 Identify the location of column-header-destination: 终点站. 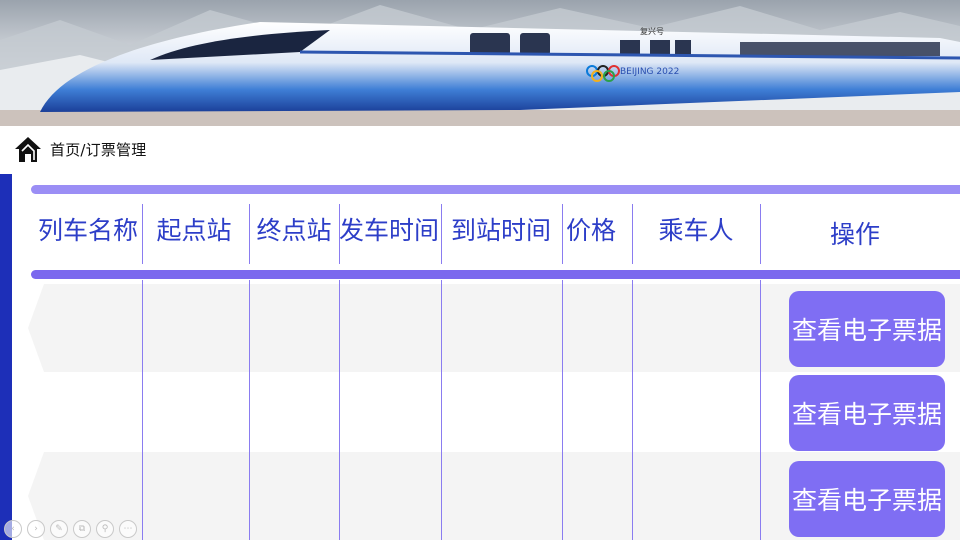
(294, 230).